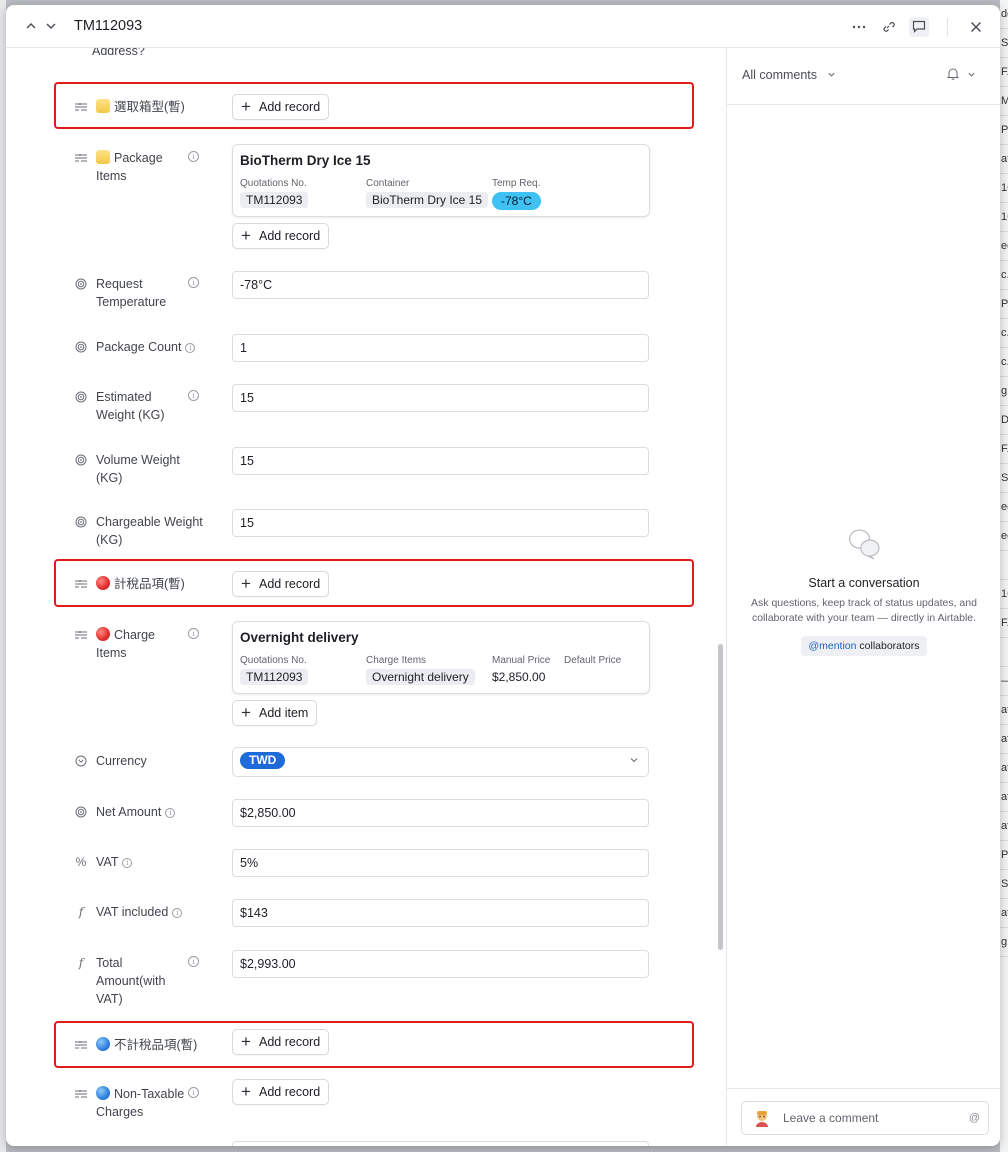 The height and width of the screenshot is (1152, 1008). What do you see at coordinates (263, 760) in the screenshot?
I see `currency-chip: TWD` at bounding box center [263, 760].